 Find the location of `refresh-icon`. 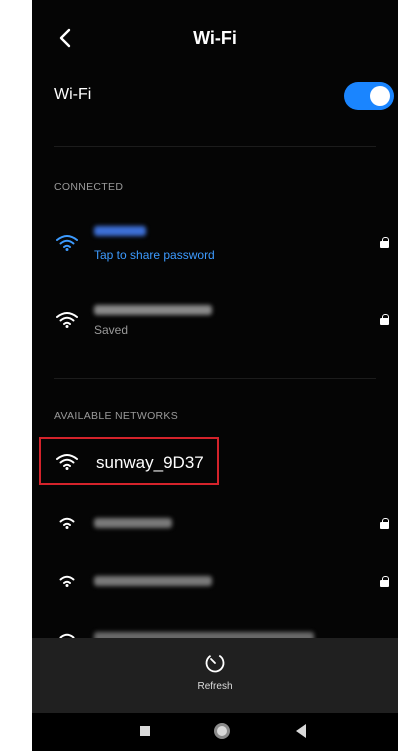

refresh-icon is located at coordinates (215, 663).